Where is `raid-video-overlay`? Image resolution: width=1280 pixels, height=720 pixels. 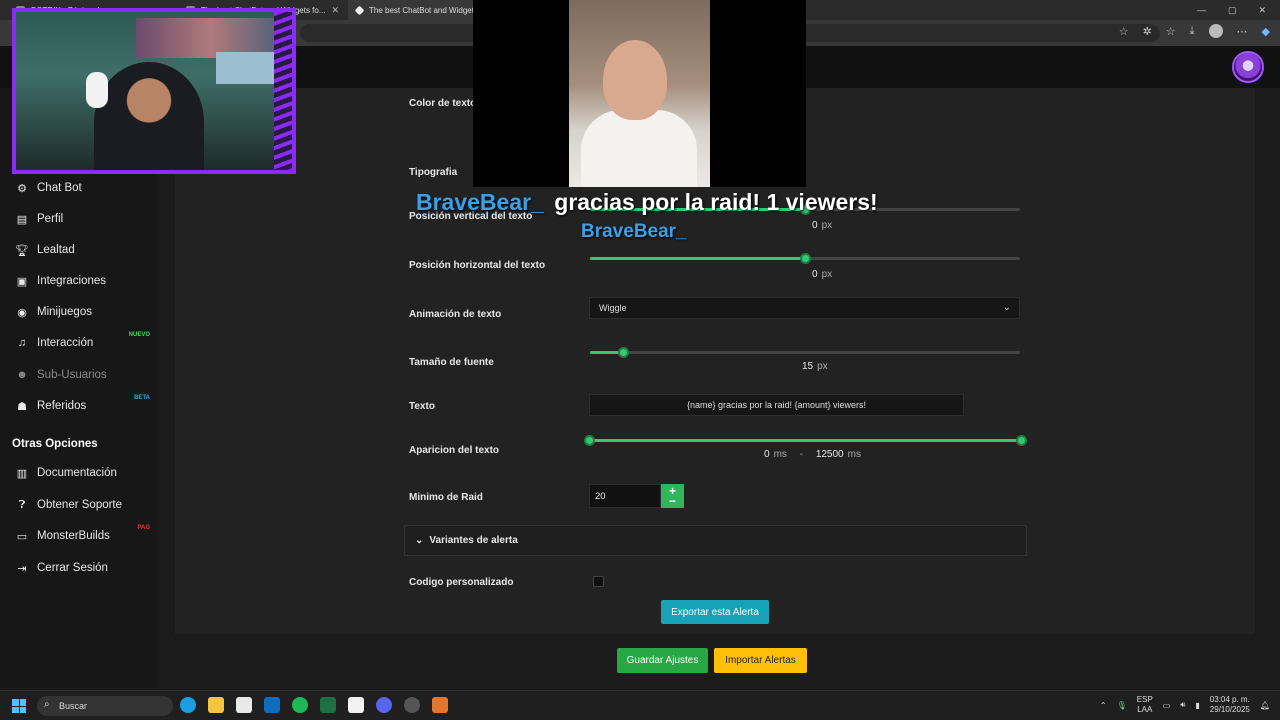
raid-video-overlay is located at coordinates (639, 93).